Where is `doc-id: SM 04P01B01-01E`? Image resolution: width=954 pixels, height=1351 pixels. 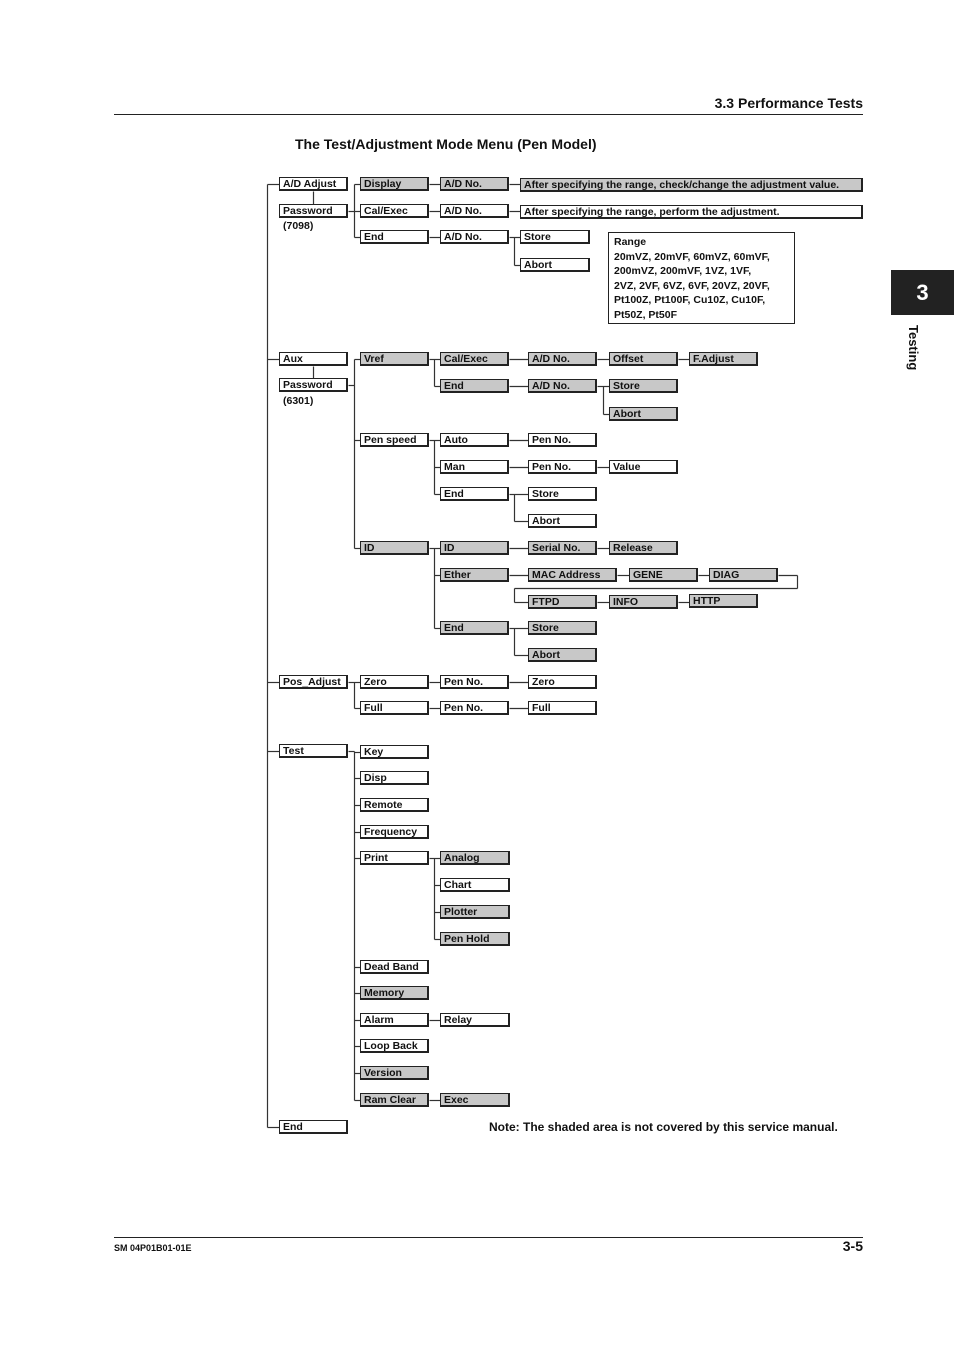 doc-id: SM 04P01B01-01E is located at coordinates (153, 1248).